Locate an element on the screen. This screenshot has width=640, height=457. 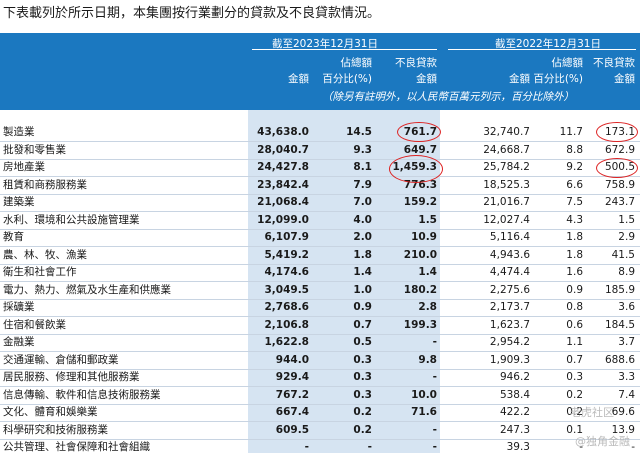
col-share-2022-header-top: 佔總額 is located at coordinates (567, 63).